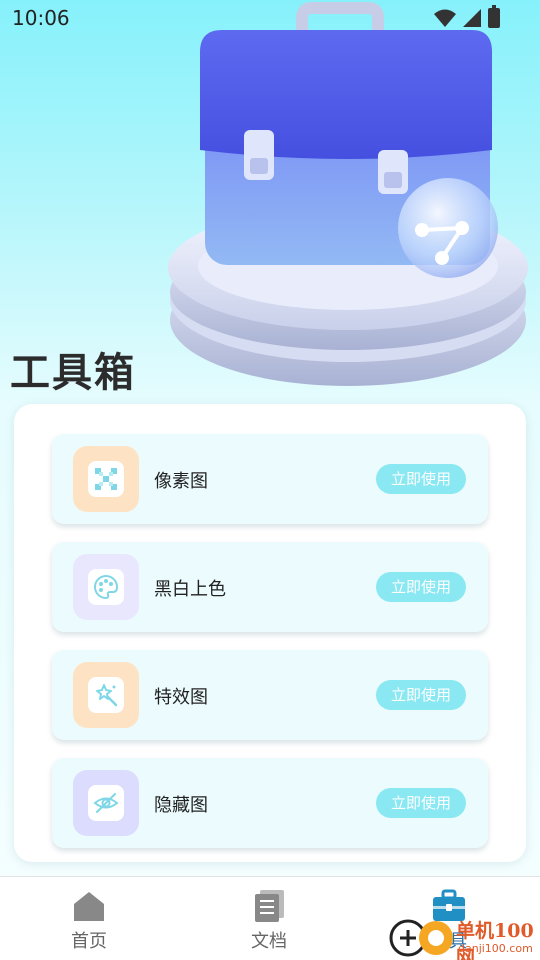 The image size is (540, 960). Describe the element at coordinates (464, 936) in the screenshot. I see `watermark: 单机100网 danji100.com` at that location.